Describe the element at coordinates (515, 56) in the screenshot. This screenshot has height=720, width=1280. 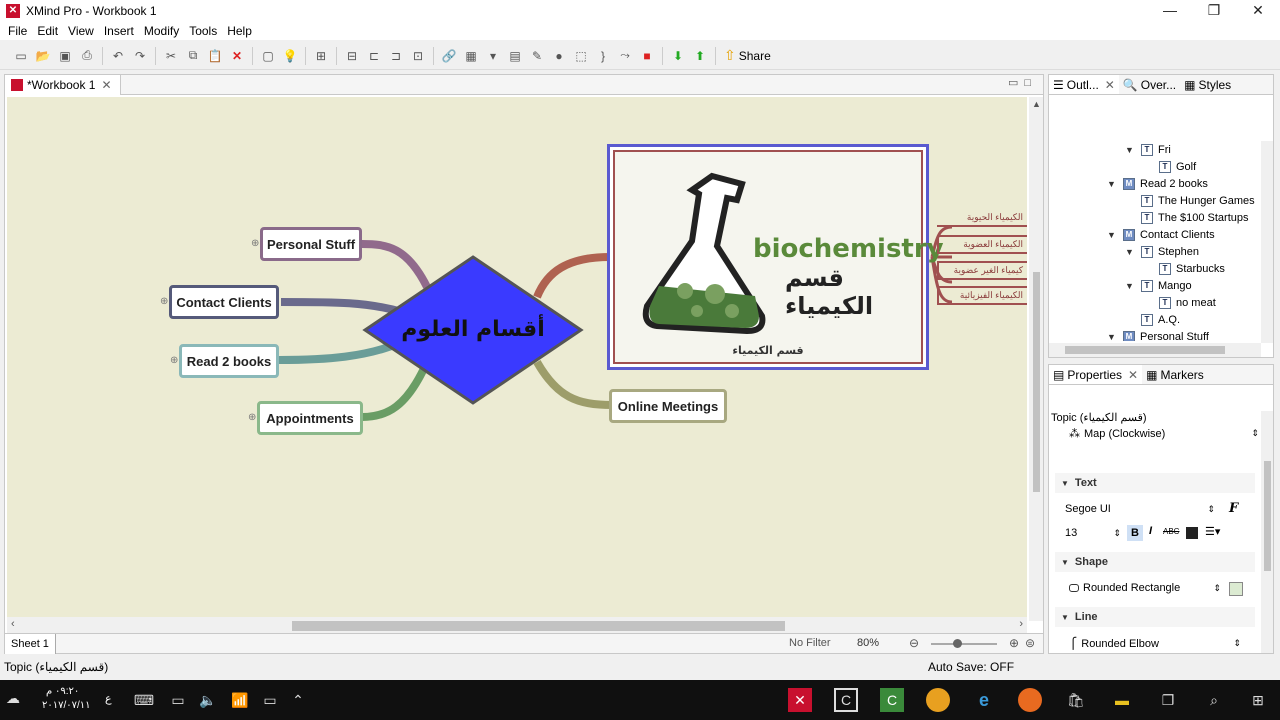
I see `label-icon: ▤` at that location.